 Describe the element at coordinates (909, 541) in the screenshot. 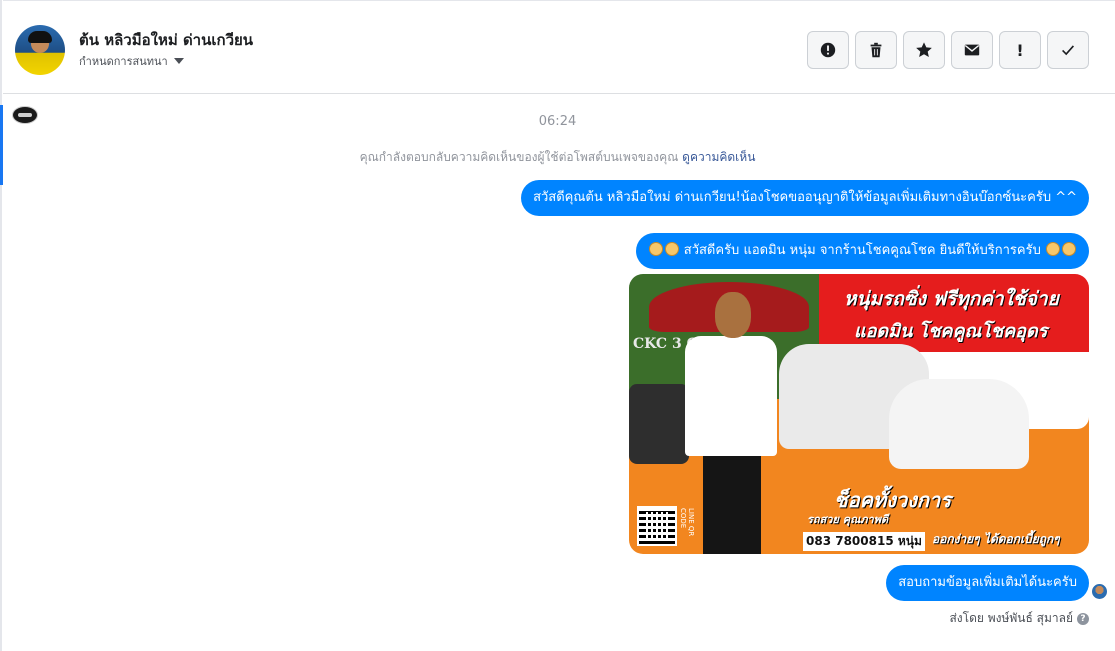

I see `ad-phone-nick: หนุ่ม` at that location.